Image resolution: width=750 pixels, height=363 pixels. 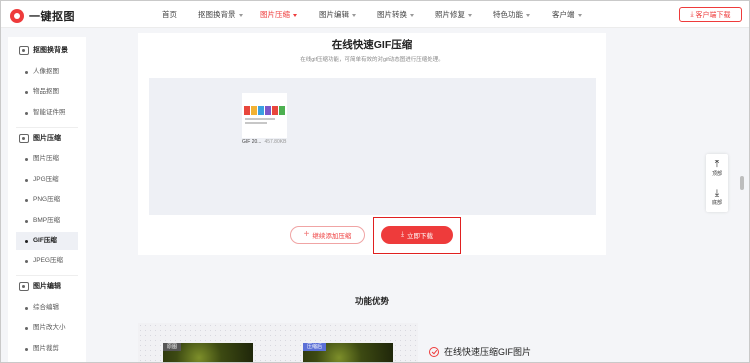 I want to click on nav-item-cutout: 抠图换背景, so click(x=220, y=14).